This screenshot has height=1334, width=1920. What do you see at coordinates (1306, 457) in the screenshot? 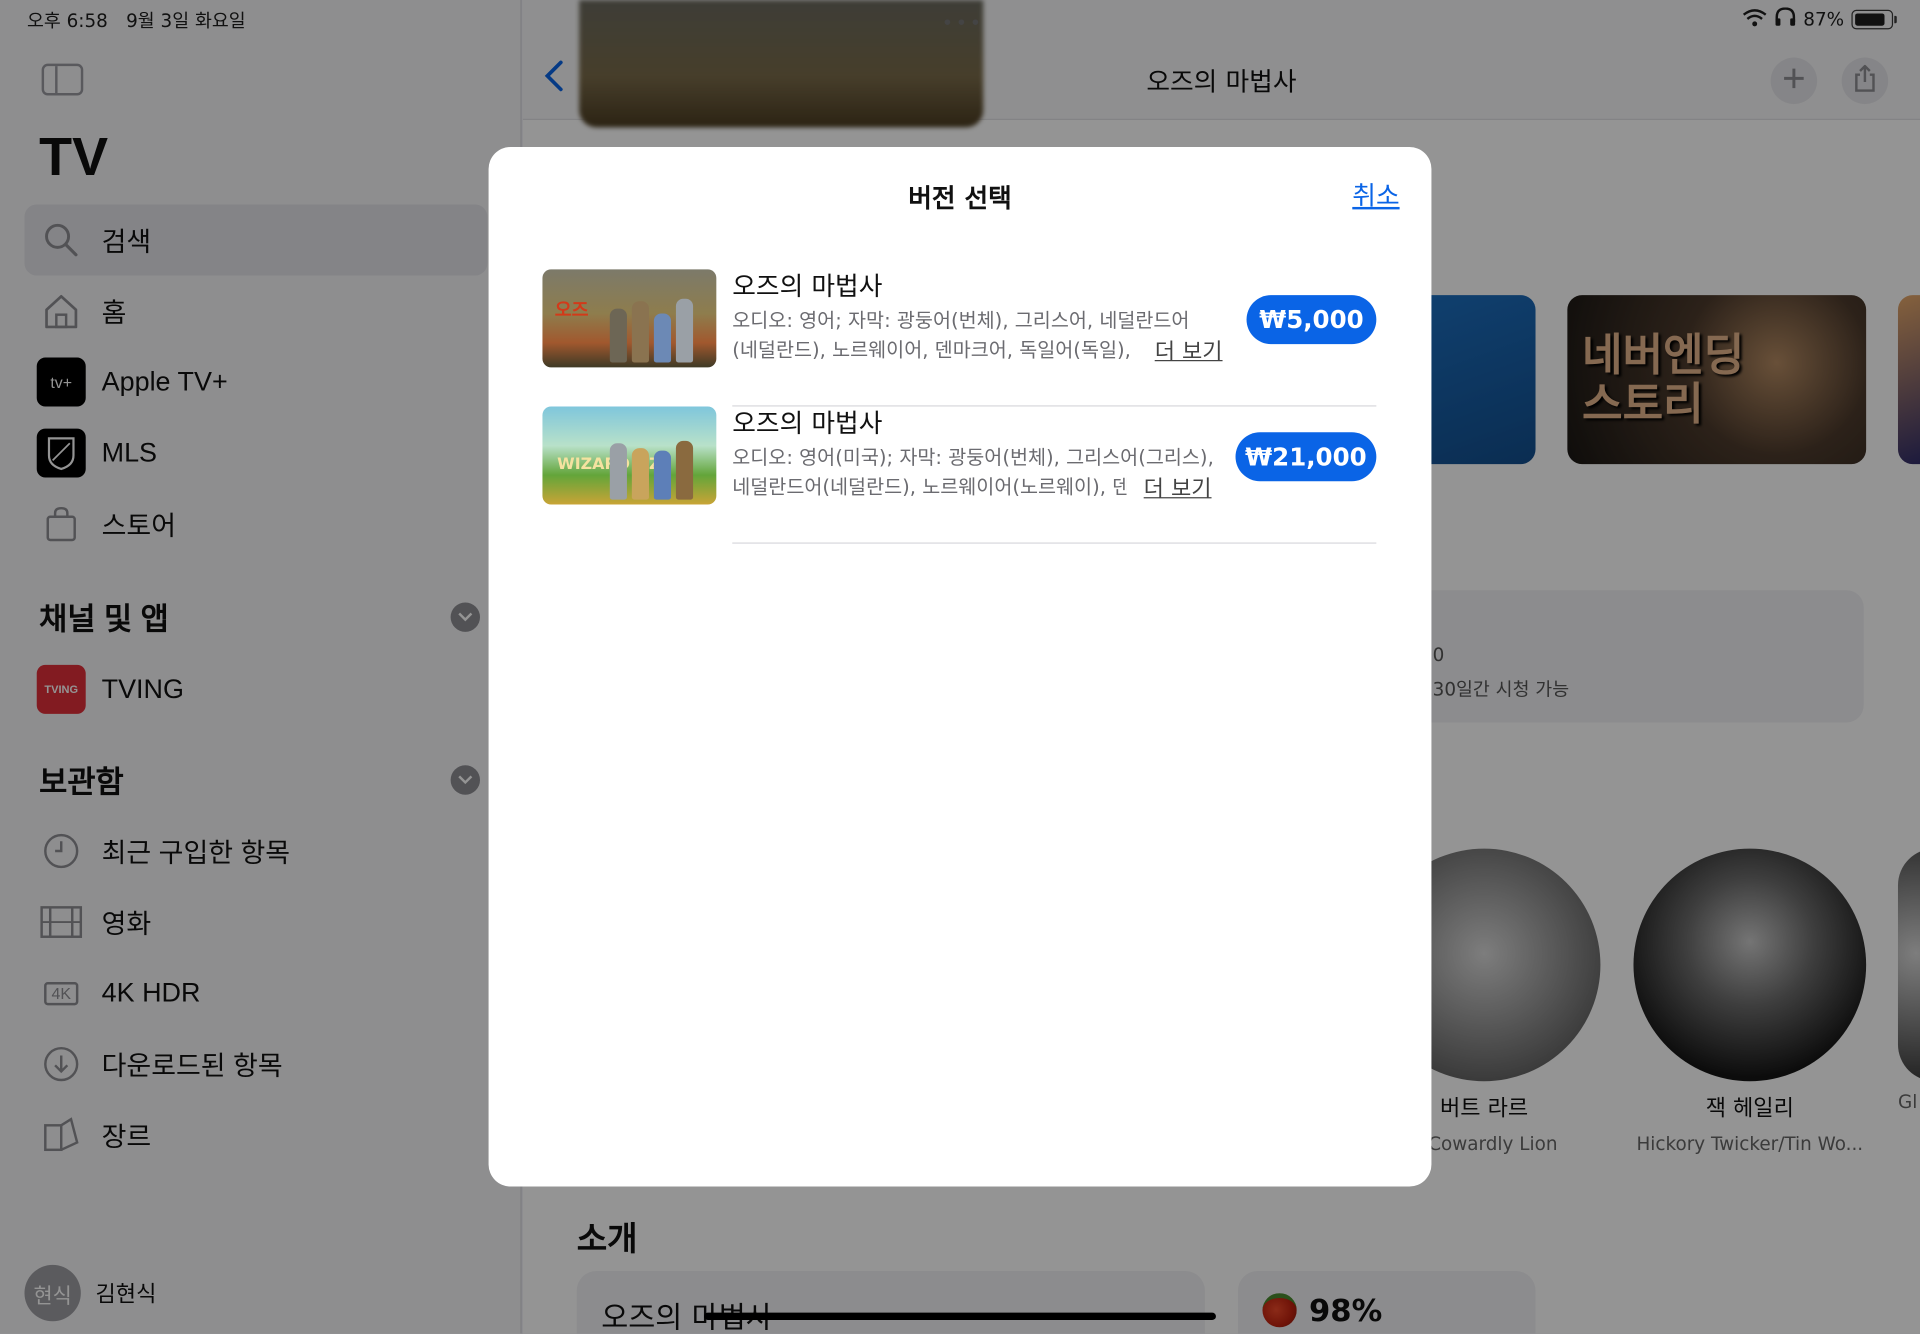
I see `buy-button: ₩21,000` at bounding box center [1306, 457].